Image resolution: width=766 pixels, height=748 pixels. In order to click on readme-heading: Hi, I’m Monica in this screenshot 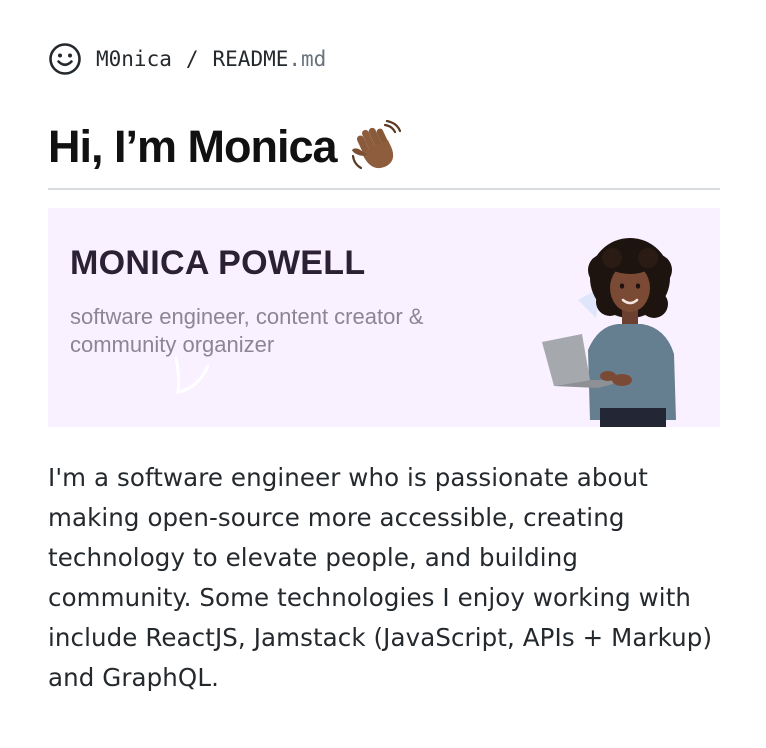, I will do `click(384, 154)`.